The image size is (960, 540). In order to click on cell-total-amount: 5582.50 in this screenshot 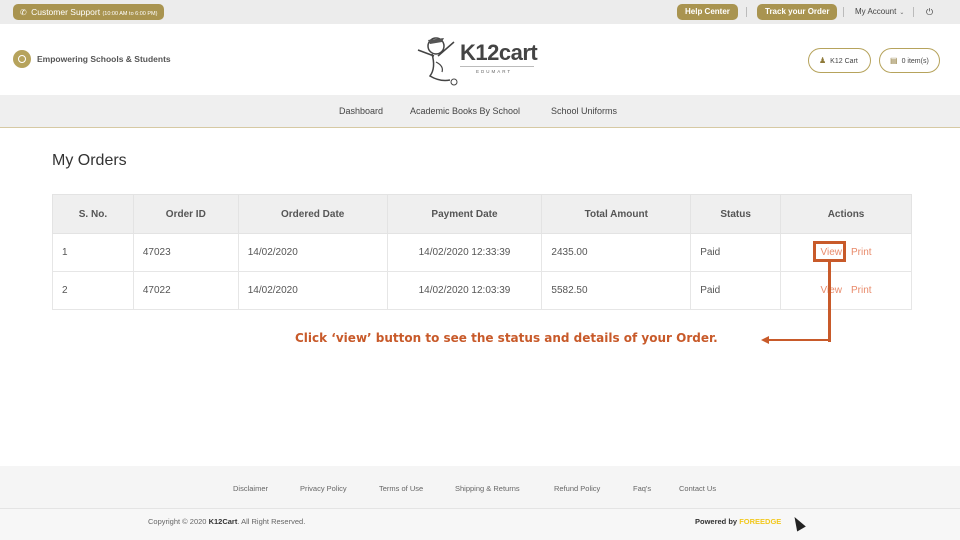, I will do `click(616, 290)`.